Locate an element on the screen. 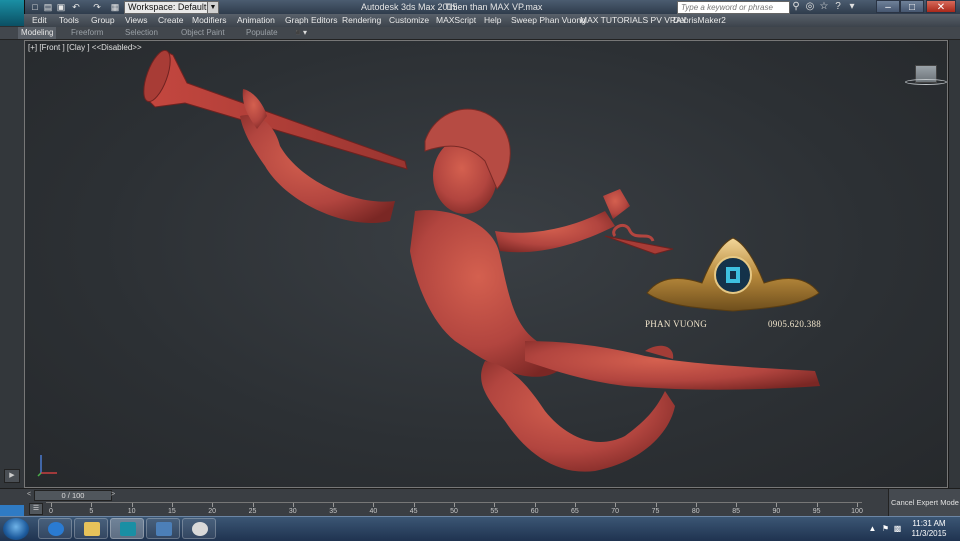 The height and width of the screenshot is (541, 960). project-folder-icon: ▦ is located at coordinates (115, 7).